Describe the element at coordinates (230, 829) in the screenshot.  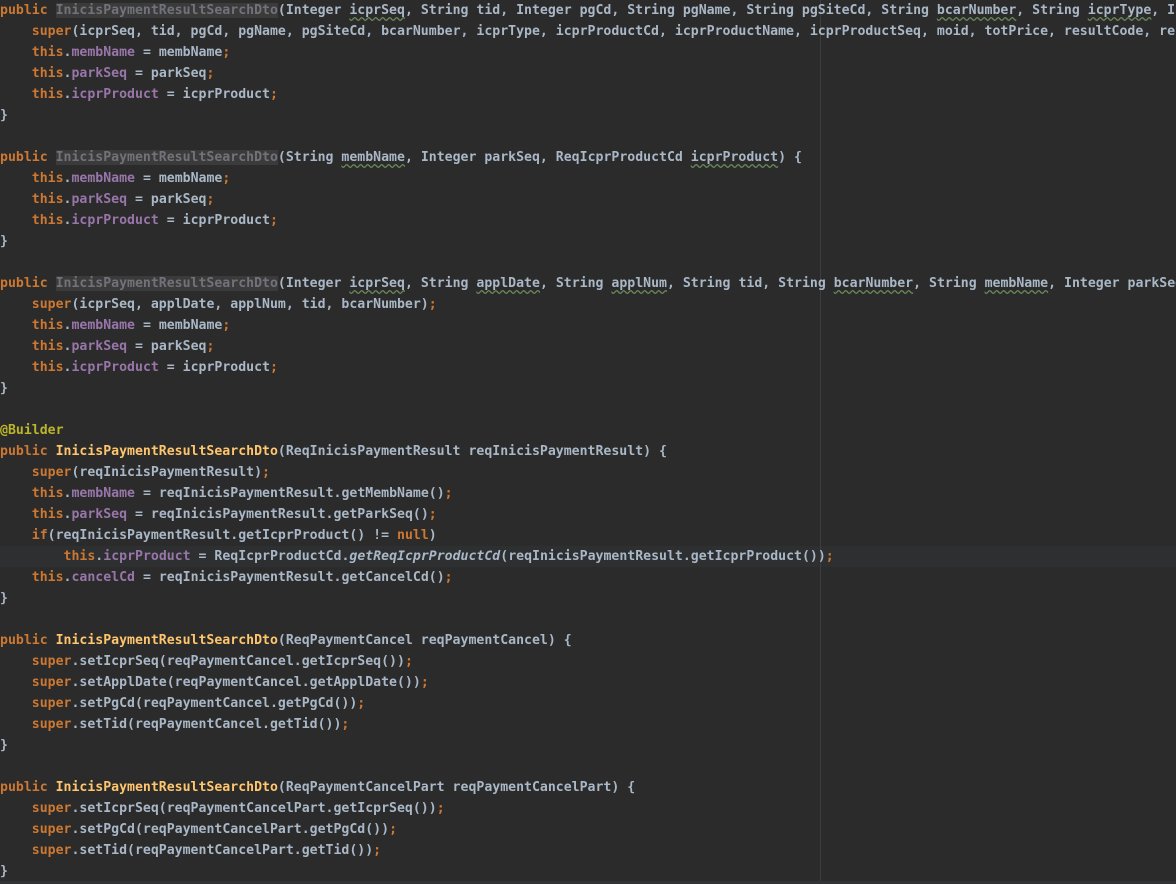
I see `code-token: .setPgCd(reqPaymentCancelPart.getPgCd())` at that location.